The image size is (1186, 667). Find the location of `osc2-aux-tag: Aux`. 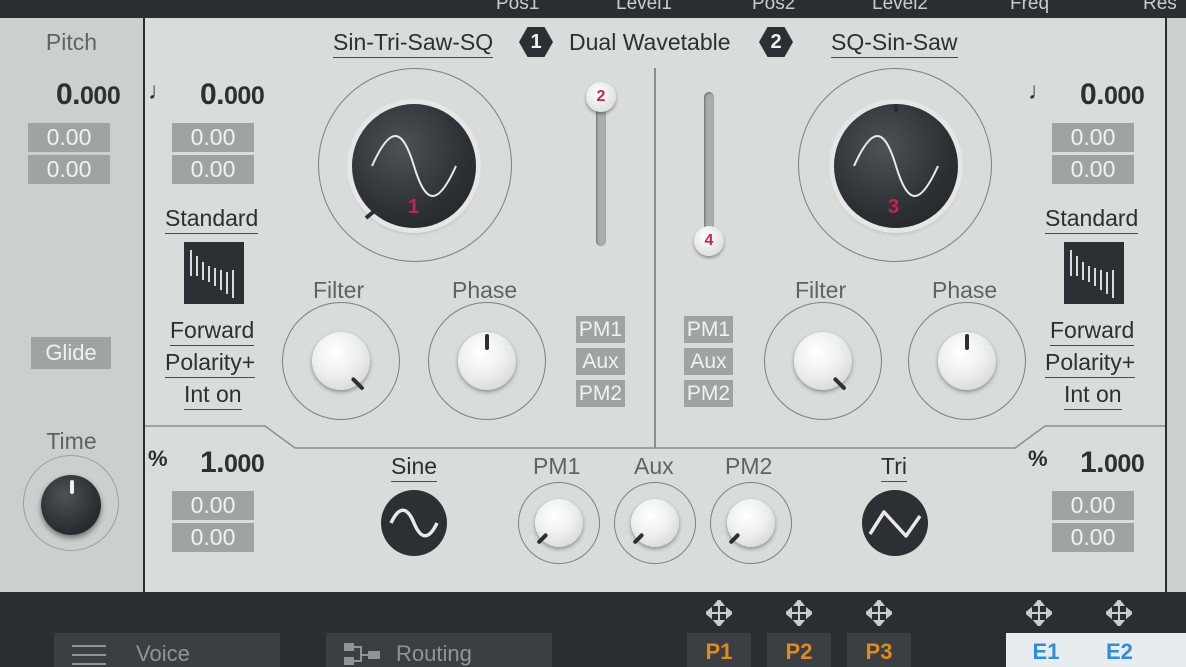

osc2-aux-tag: Aux is located at coordinates (708, 361).